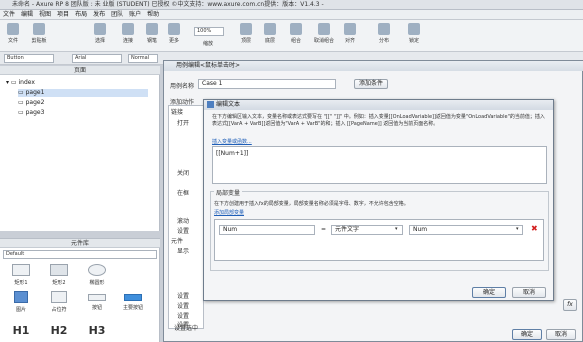 This screenshot has height=342, width=583. What do you see at coordinates (117, 15) in the screenshot?
I see `menu-team: 团队` at bounding box center [117, 15].